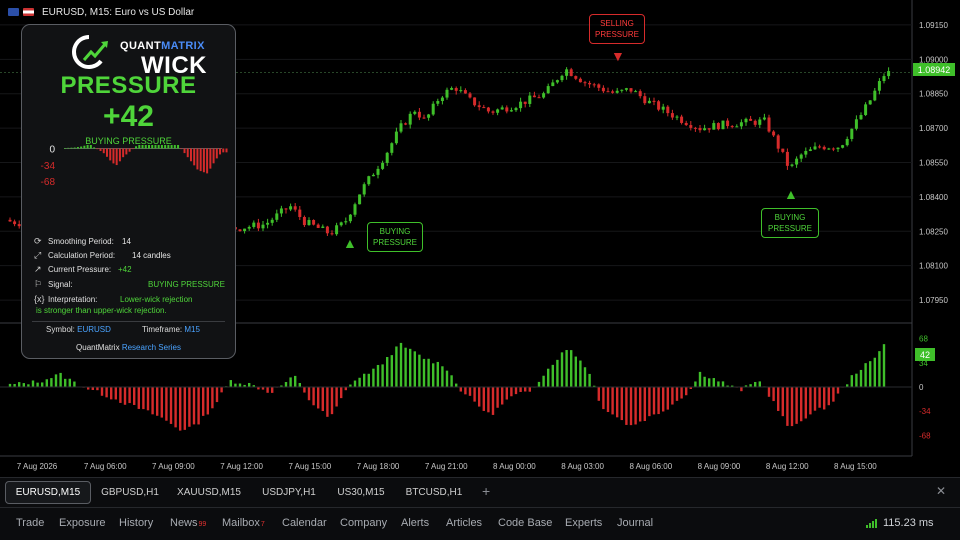 The image size is (960, 540). What do you see at coordinates (583, 523) in the screenshot?
I see `toolbox-tab-experts: Experts` at bounding box center [583, 523].